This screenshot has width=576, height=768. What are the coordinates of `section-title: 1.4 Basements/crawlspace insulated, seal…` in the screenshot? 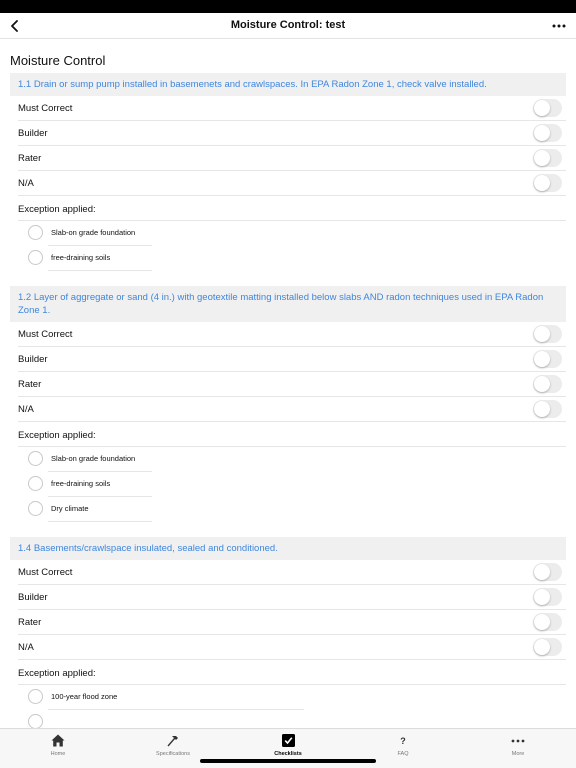 It's located at (288, 548).